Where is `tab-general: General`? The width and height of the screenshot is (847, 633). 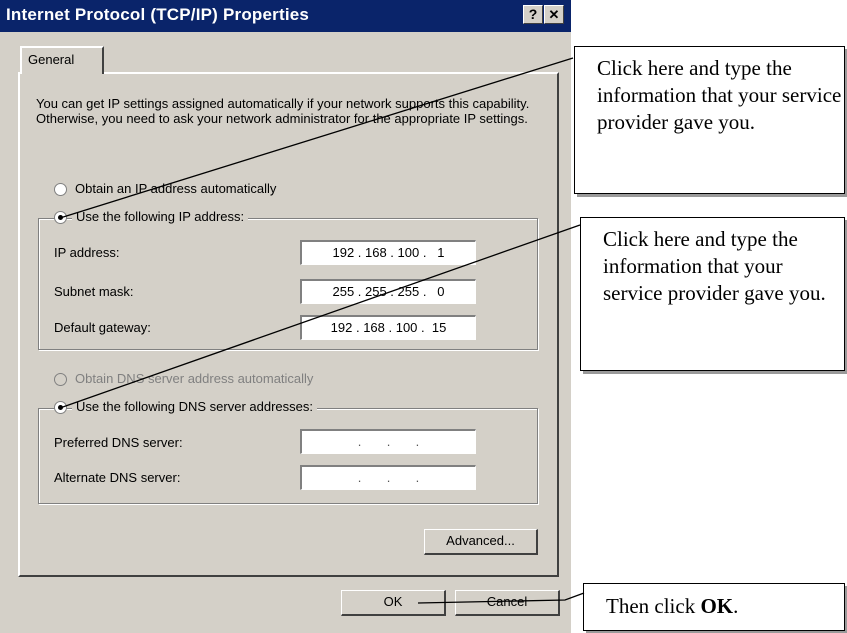 tab-general: General is located at coordinates (62, 60).